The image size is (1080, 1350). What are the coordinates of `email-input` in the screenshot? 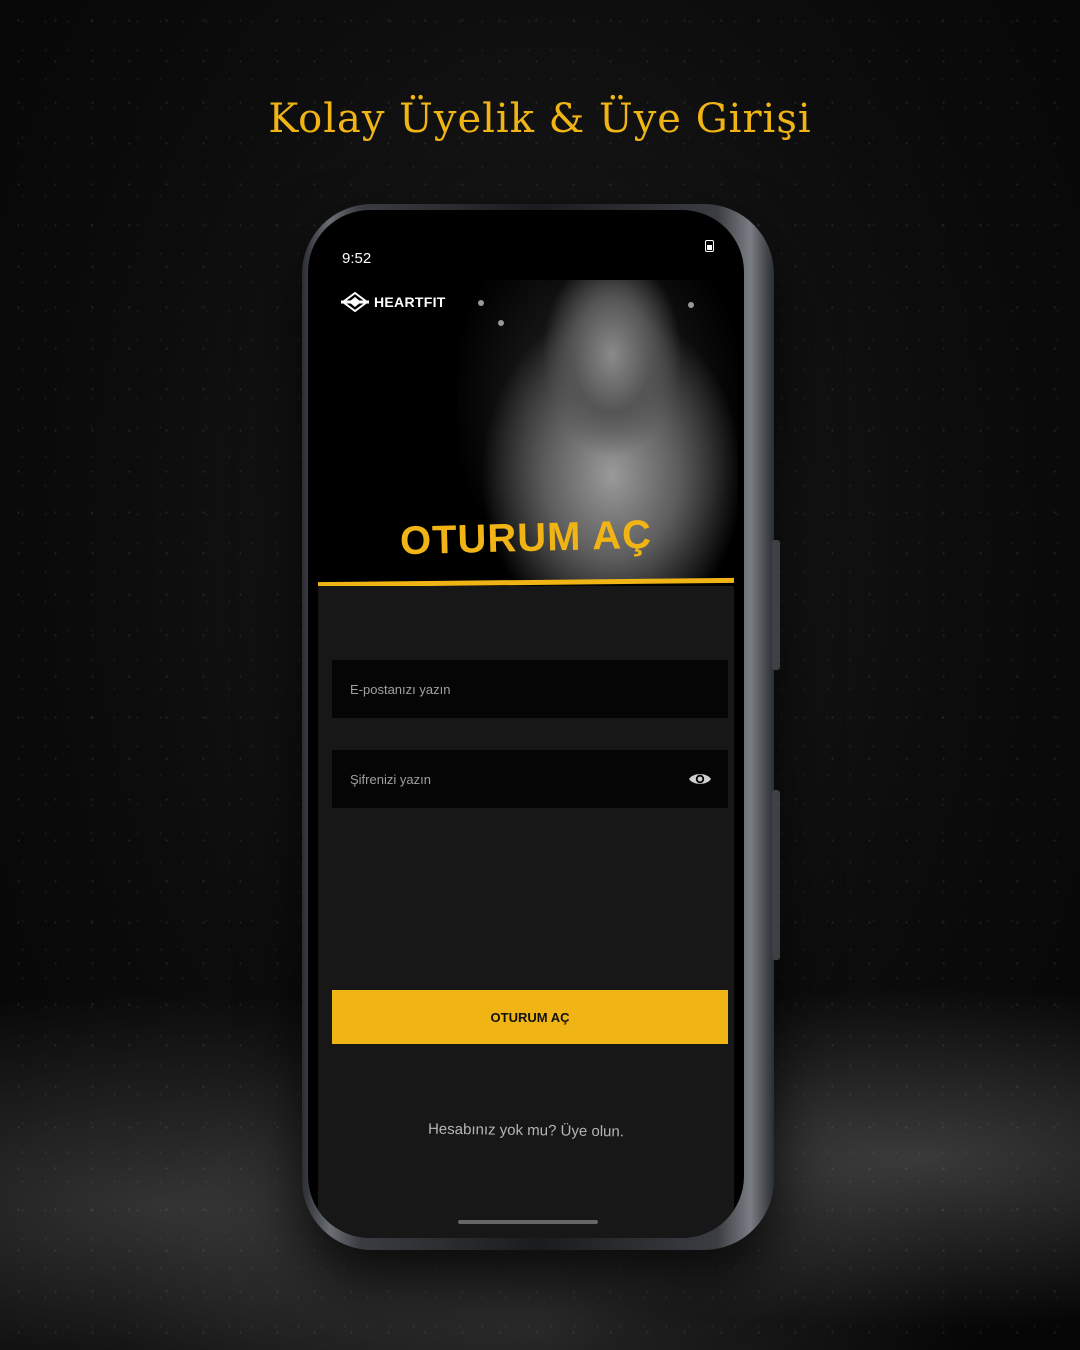 It's located at (530, 689).